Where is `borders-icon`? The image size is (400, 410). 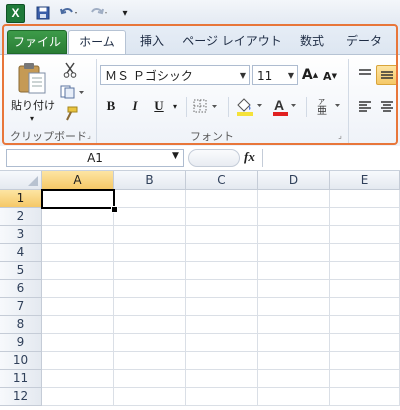 borders-icon is located at coordinates (207, 106).